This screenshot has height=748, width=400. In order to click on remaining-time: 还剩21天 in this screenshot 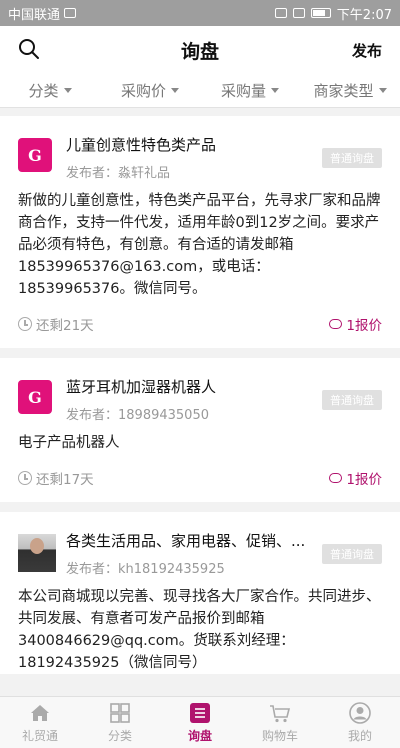, I will do `click(56, 324)`.